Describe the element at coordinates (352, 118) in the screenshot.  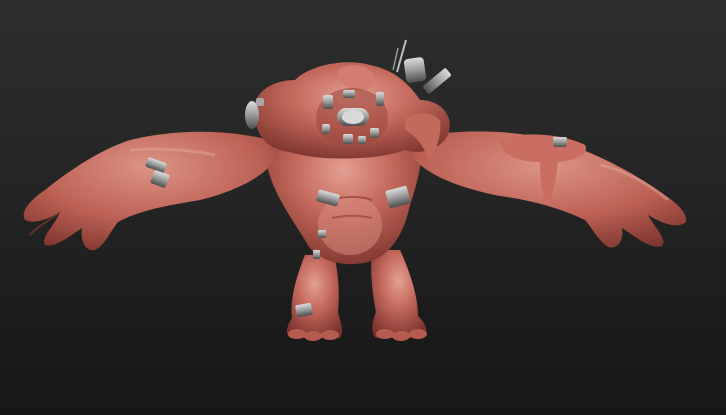
I see `chest-mechanism` at that location.